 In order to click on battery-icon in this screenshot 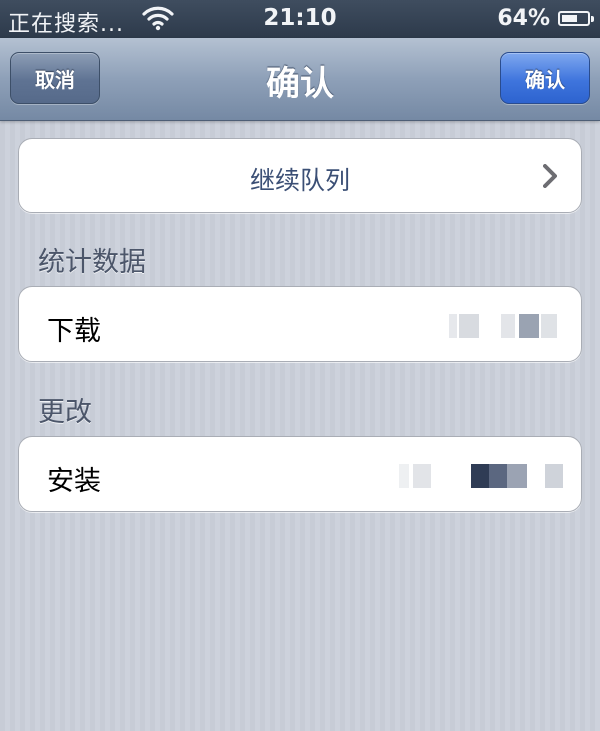, I will do `click(576, 18)`.